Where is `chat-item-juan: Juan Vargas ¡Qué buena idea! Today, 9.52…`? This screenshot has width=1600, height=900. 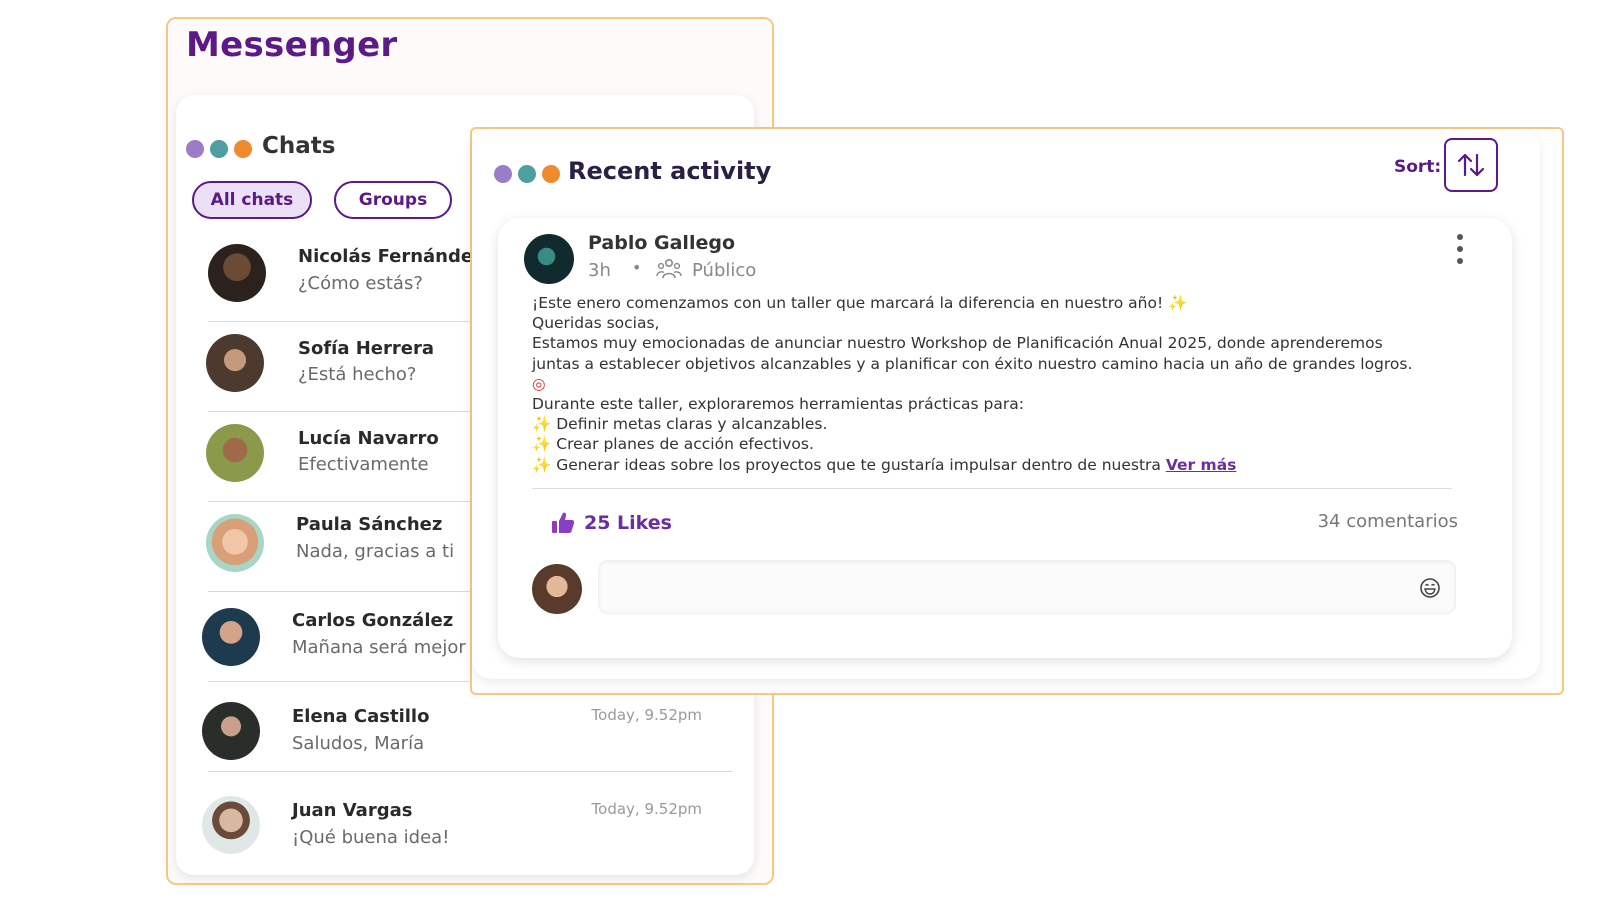
chat-item-juan: Juan Vargas ¡Qué buena idea! Today, 9.52… is located at coordinates (462, 822).